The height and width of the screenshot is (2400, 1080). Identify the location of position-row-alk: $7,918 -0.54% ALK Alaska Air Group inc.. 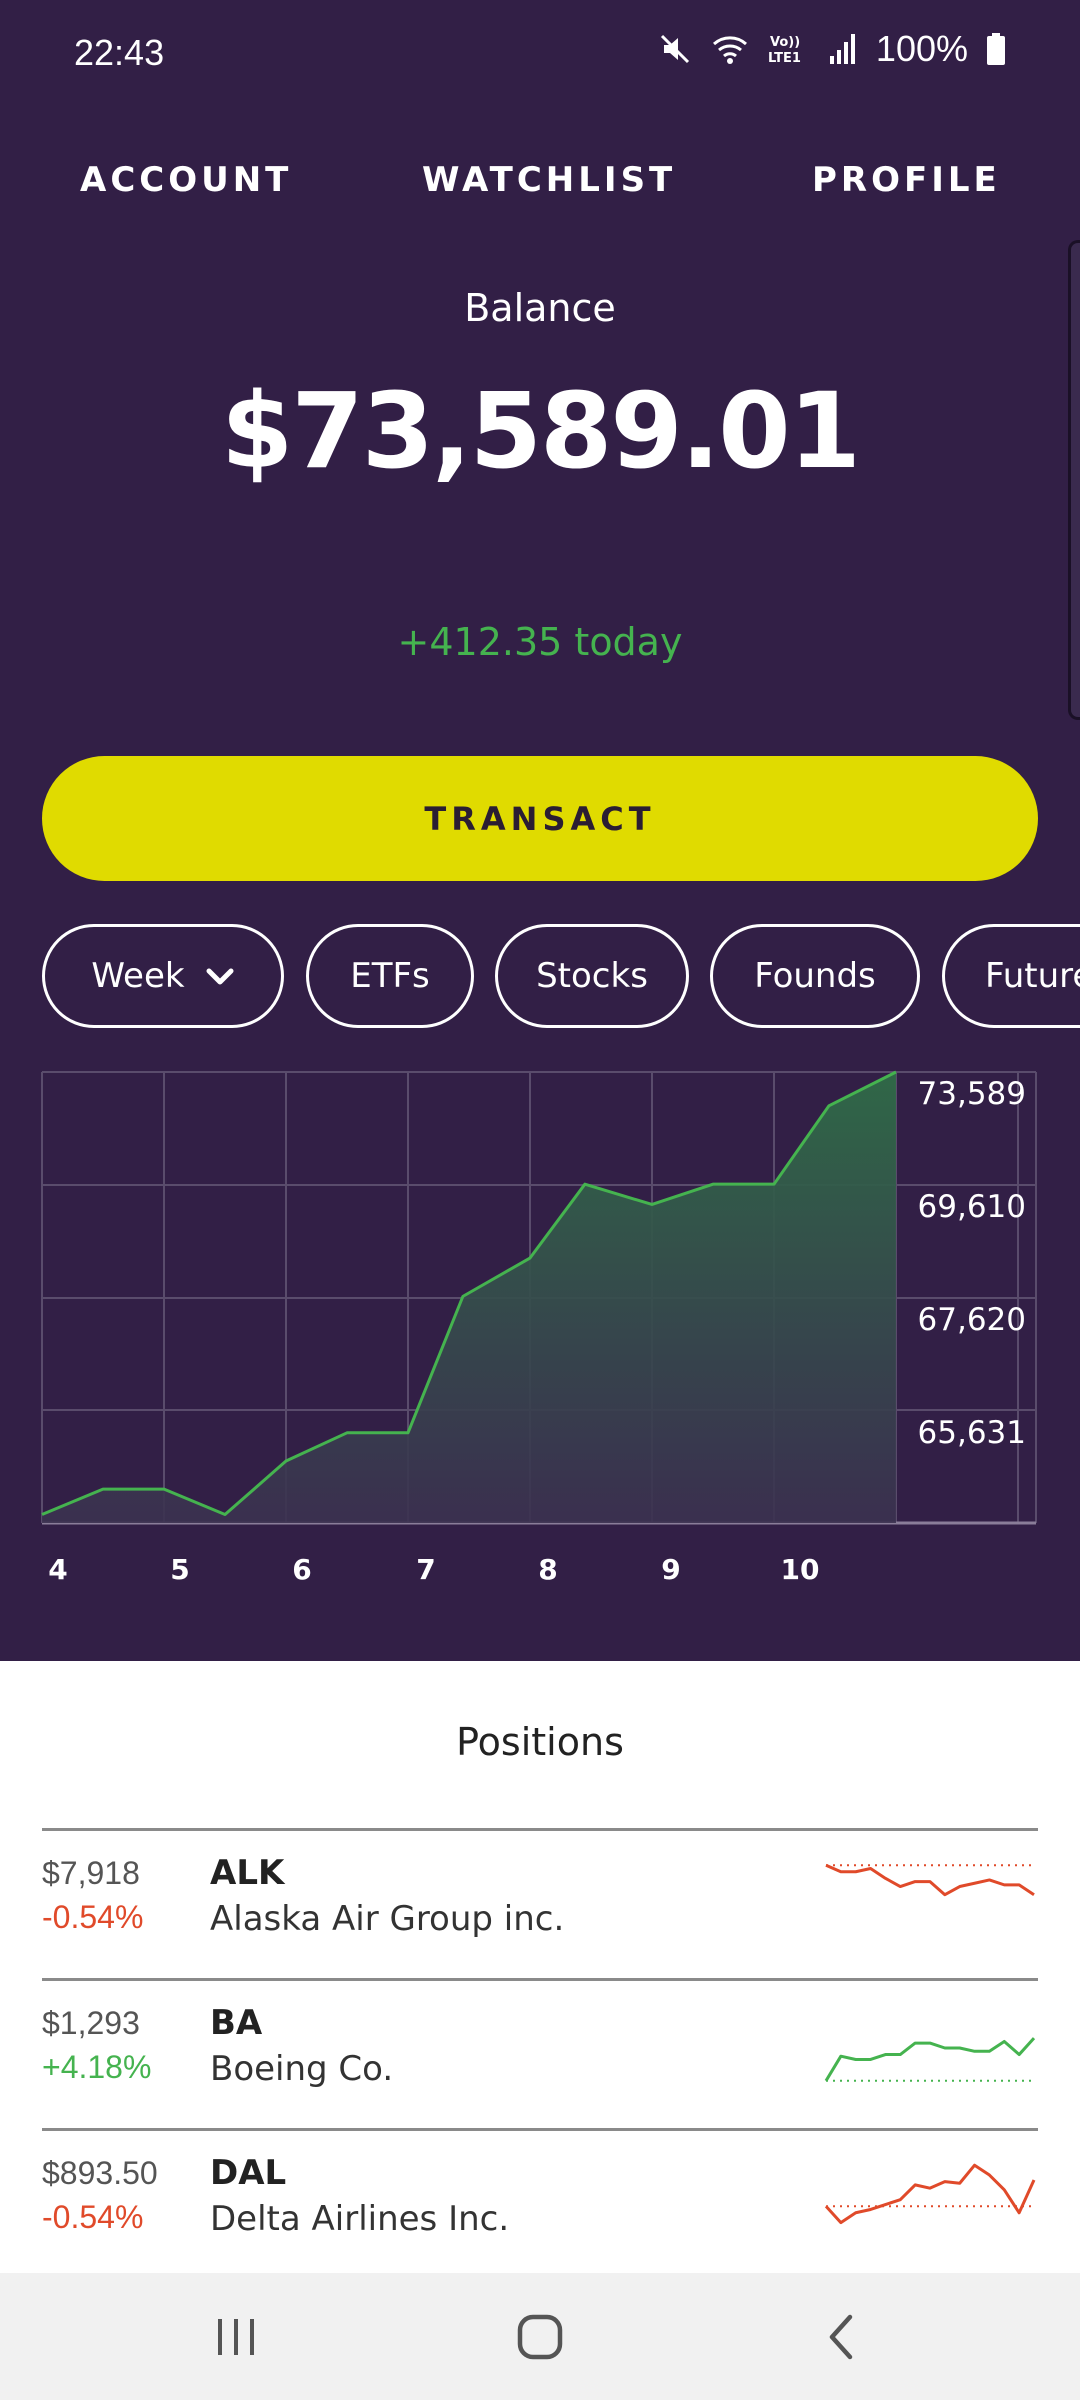
(540, 1903).